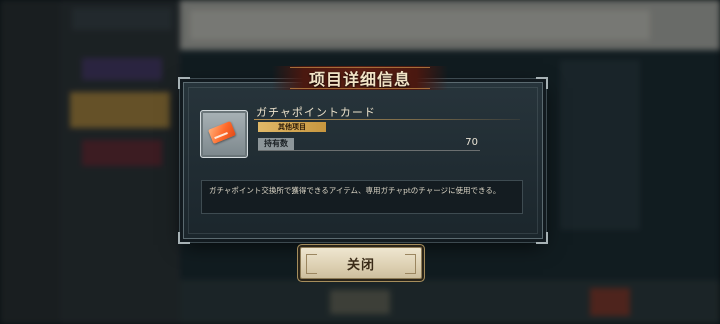 The width and height of the screenshot is (720, 324). I want to click on dialog-title-banner: 项目详细信息, so click(360, 78).